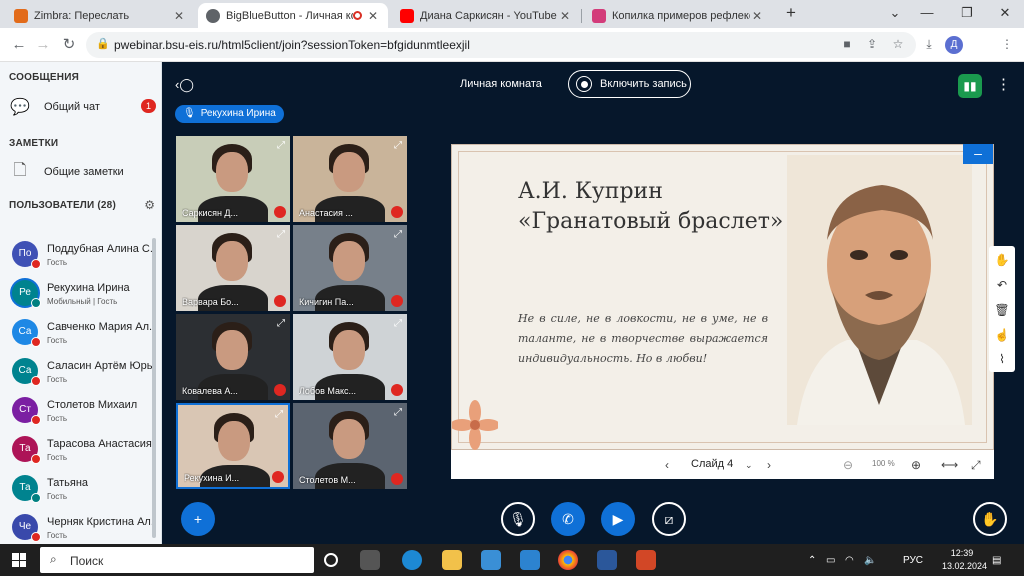 This screenshot has width=1024, height=576. Describe the element at coordinates (870, 560) in the screenshot. I see `volume-icon: 🔈` at that location.